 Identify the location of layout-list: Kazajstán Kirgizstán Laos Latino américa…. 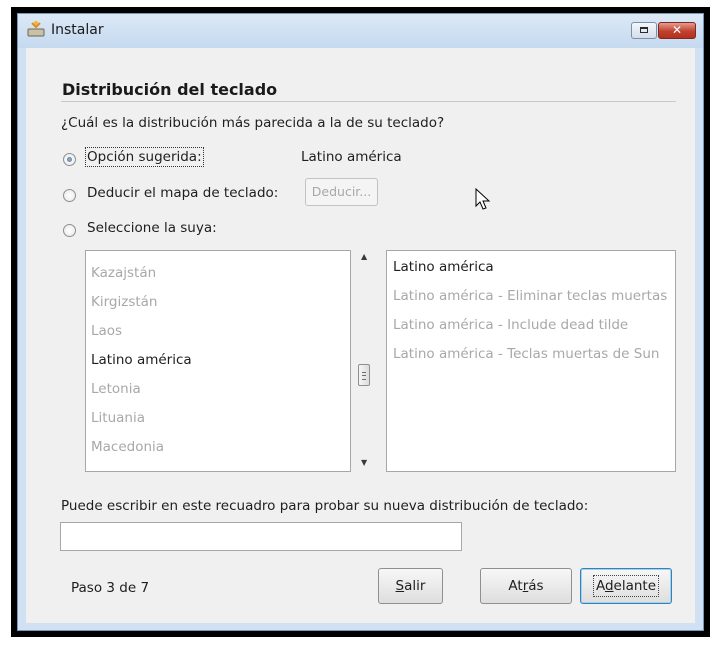
(218, 361).